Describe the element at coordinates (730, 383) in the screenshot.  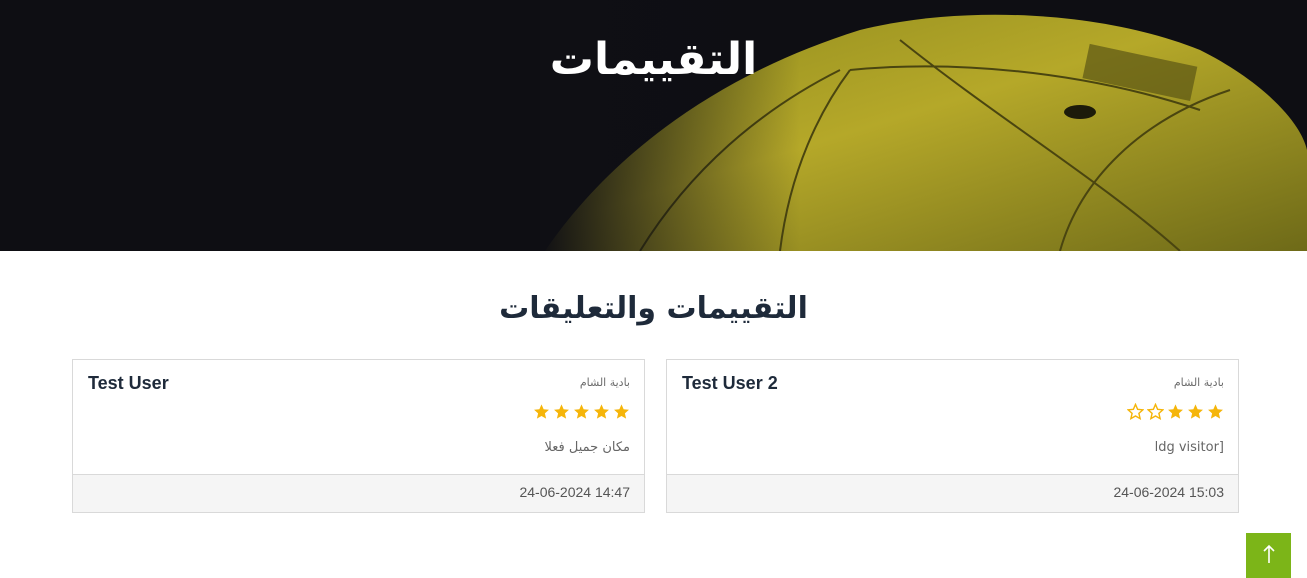
I see `reviewer-name: Test User 2` at that location.